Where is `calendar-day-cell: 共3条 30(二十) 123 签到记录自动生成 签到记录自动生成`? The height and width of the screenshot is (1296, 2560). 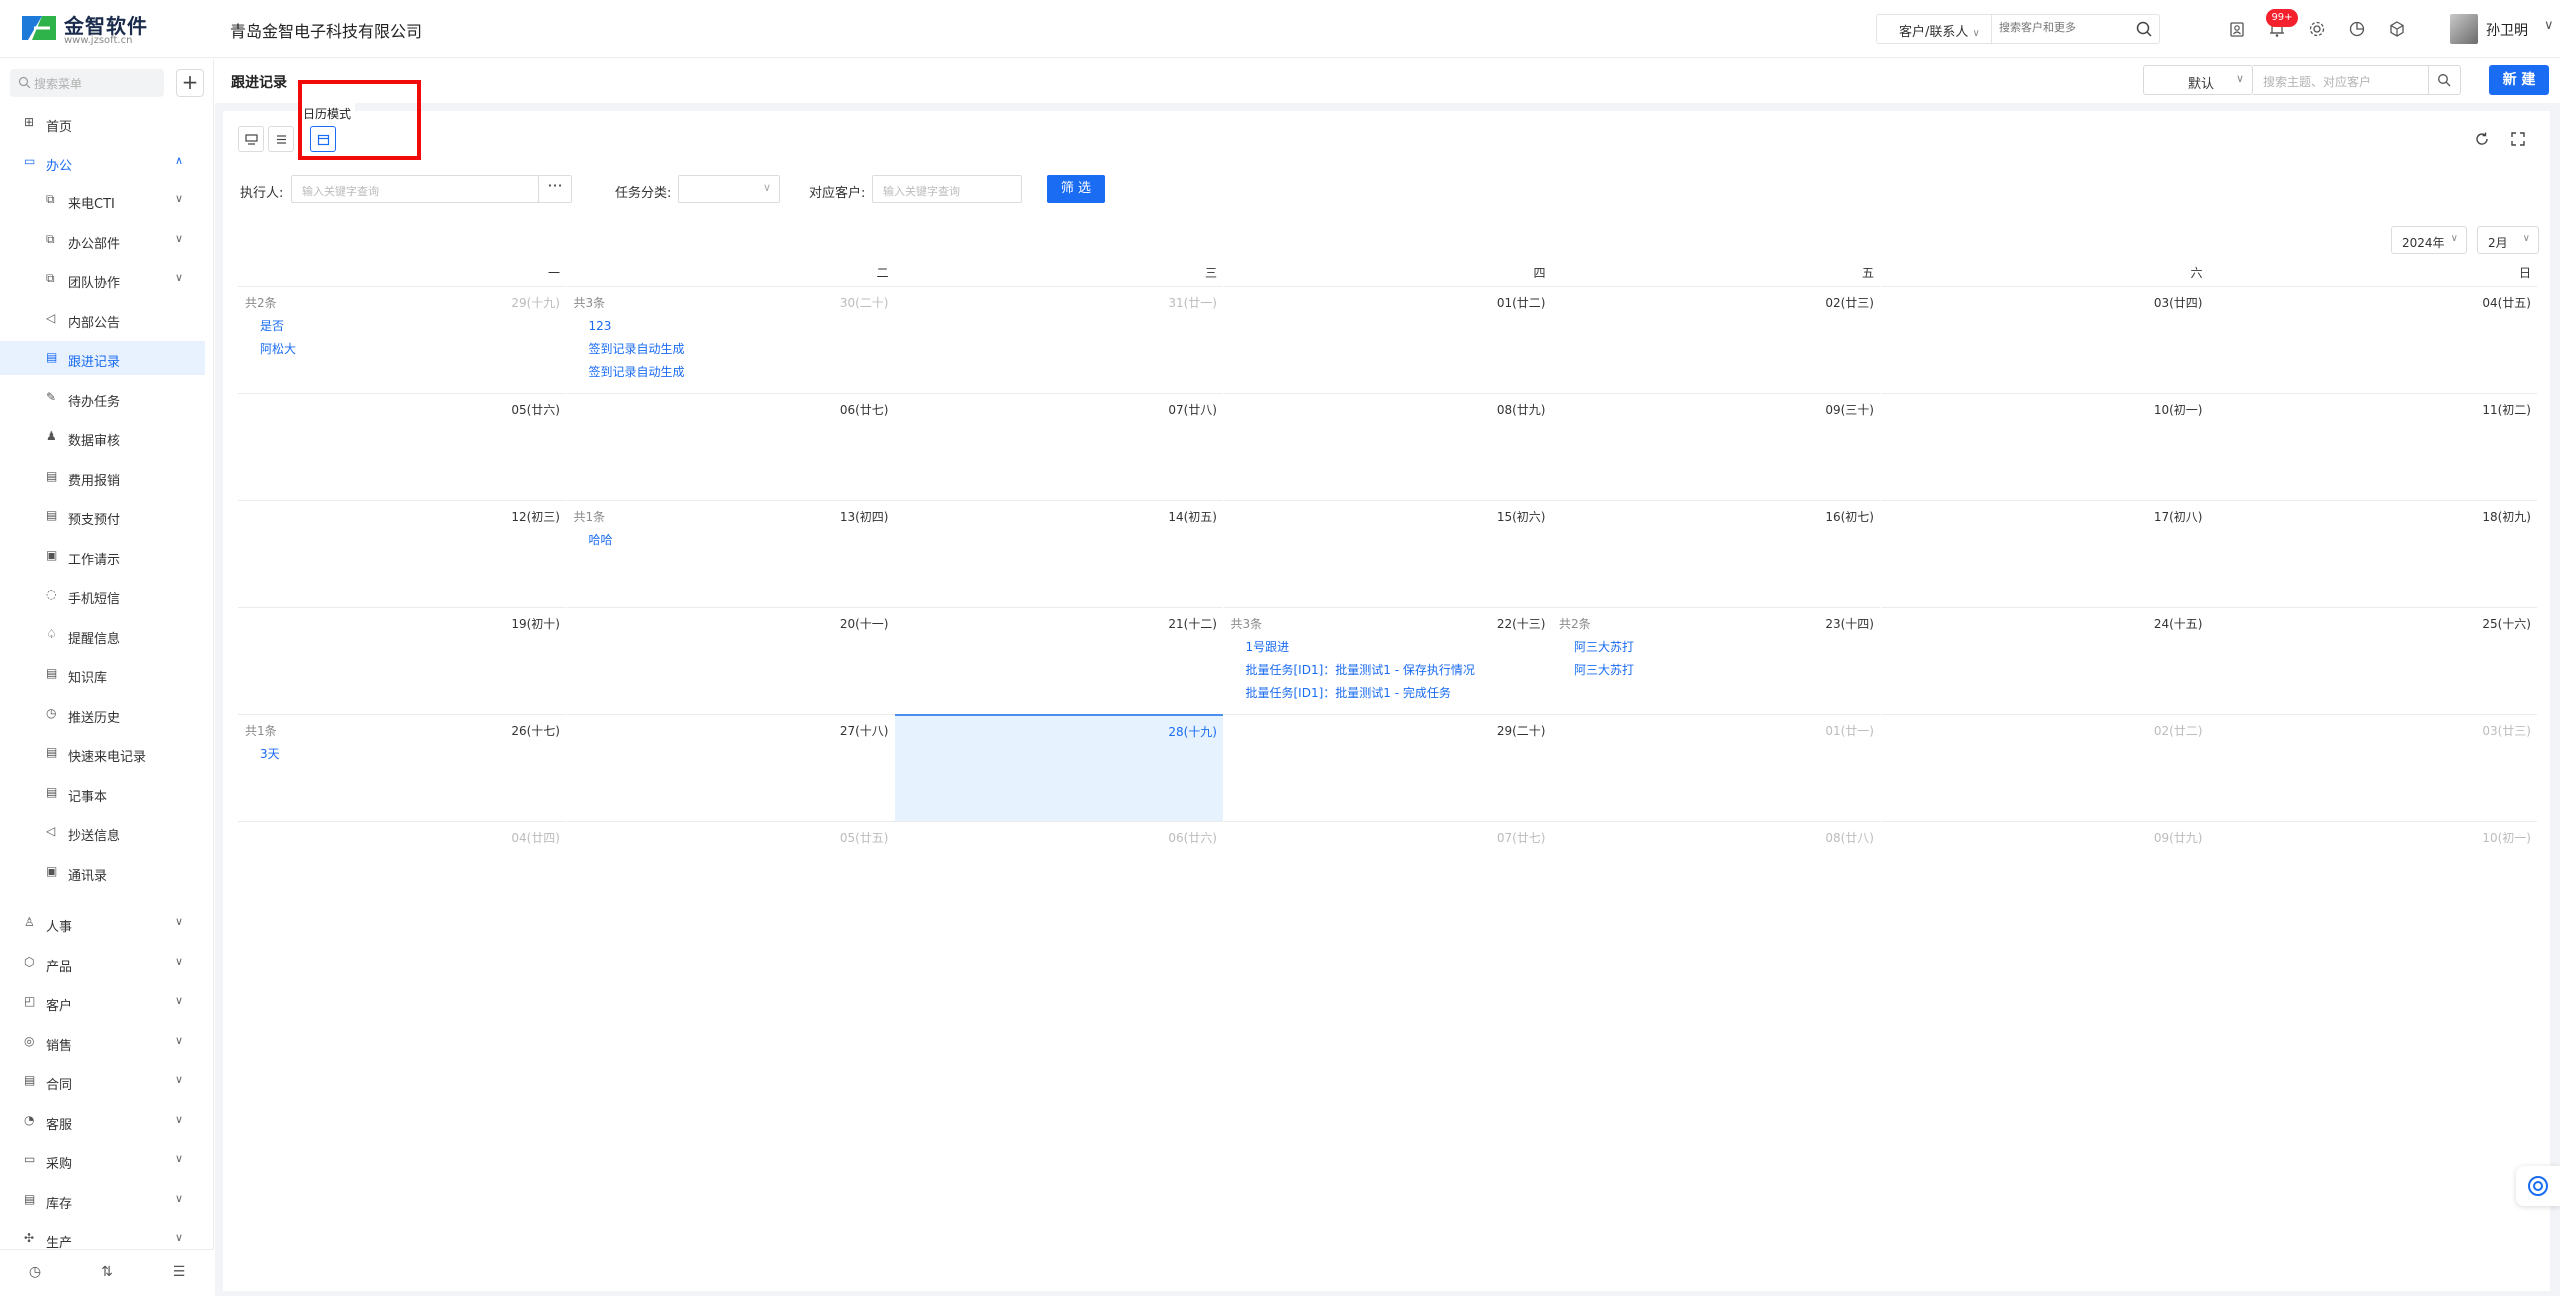
calendar-day-cell: 共3条 30(二十) 123 签到记录自动生成 签到记录自动生成 is located at coordinates (730, 339).